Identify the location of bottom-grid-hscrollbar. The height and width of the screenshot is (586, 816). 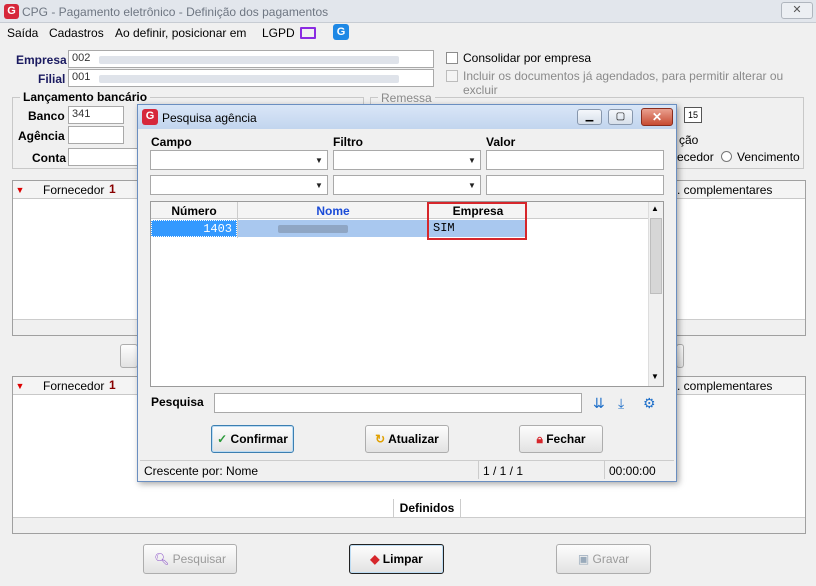
(409, 525).